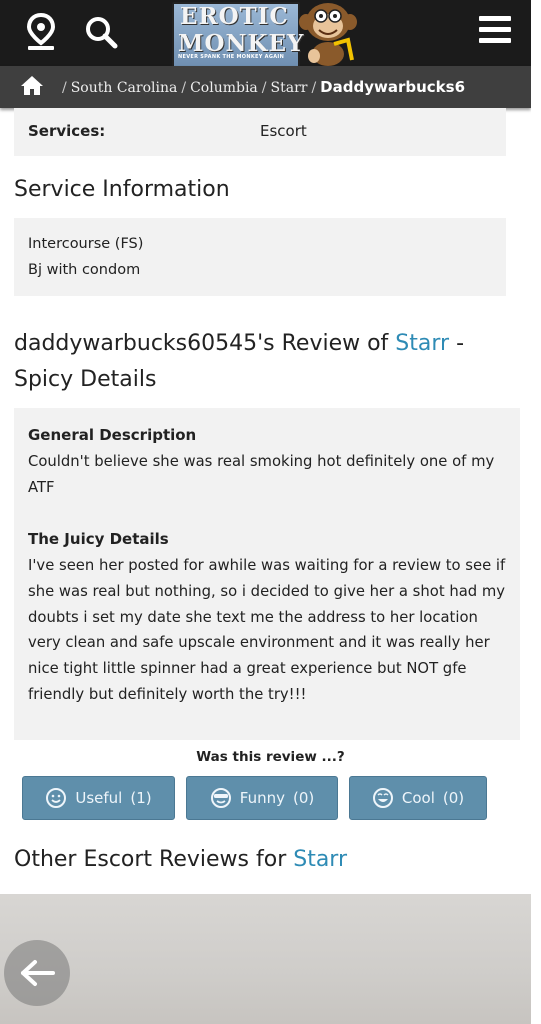 The width and height of the screenshot is (541, 1024). Describe the element at coordinates (224, 88) in the screenshot. I see `breadcrumb-item-columbia: Columbia` at that location.